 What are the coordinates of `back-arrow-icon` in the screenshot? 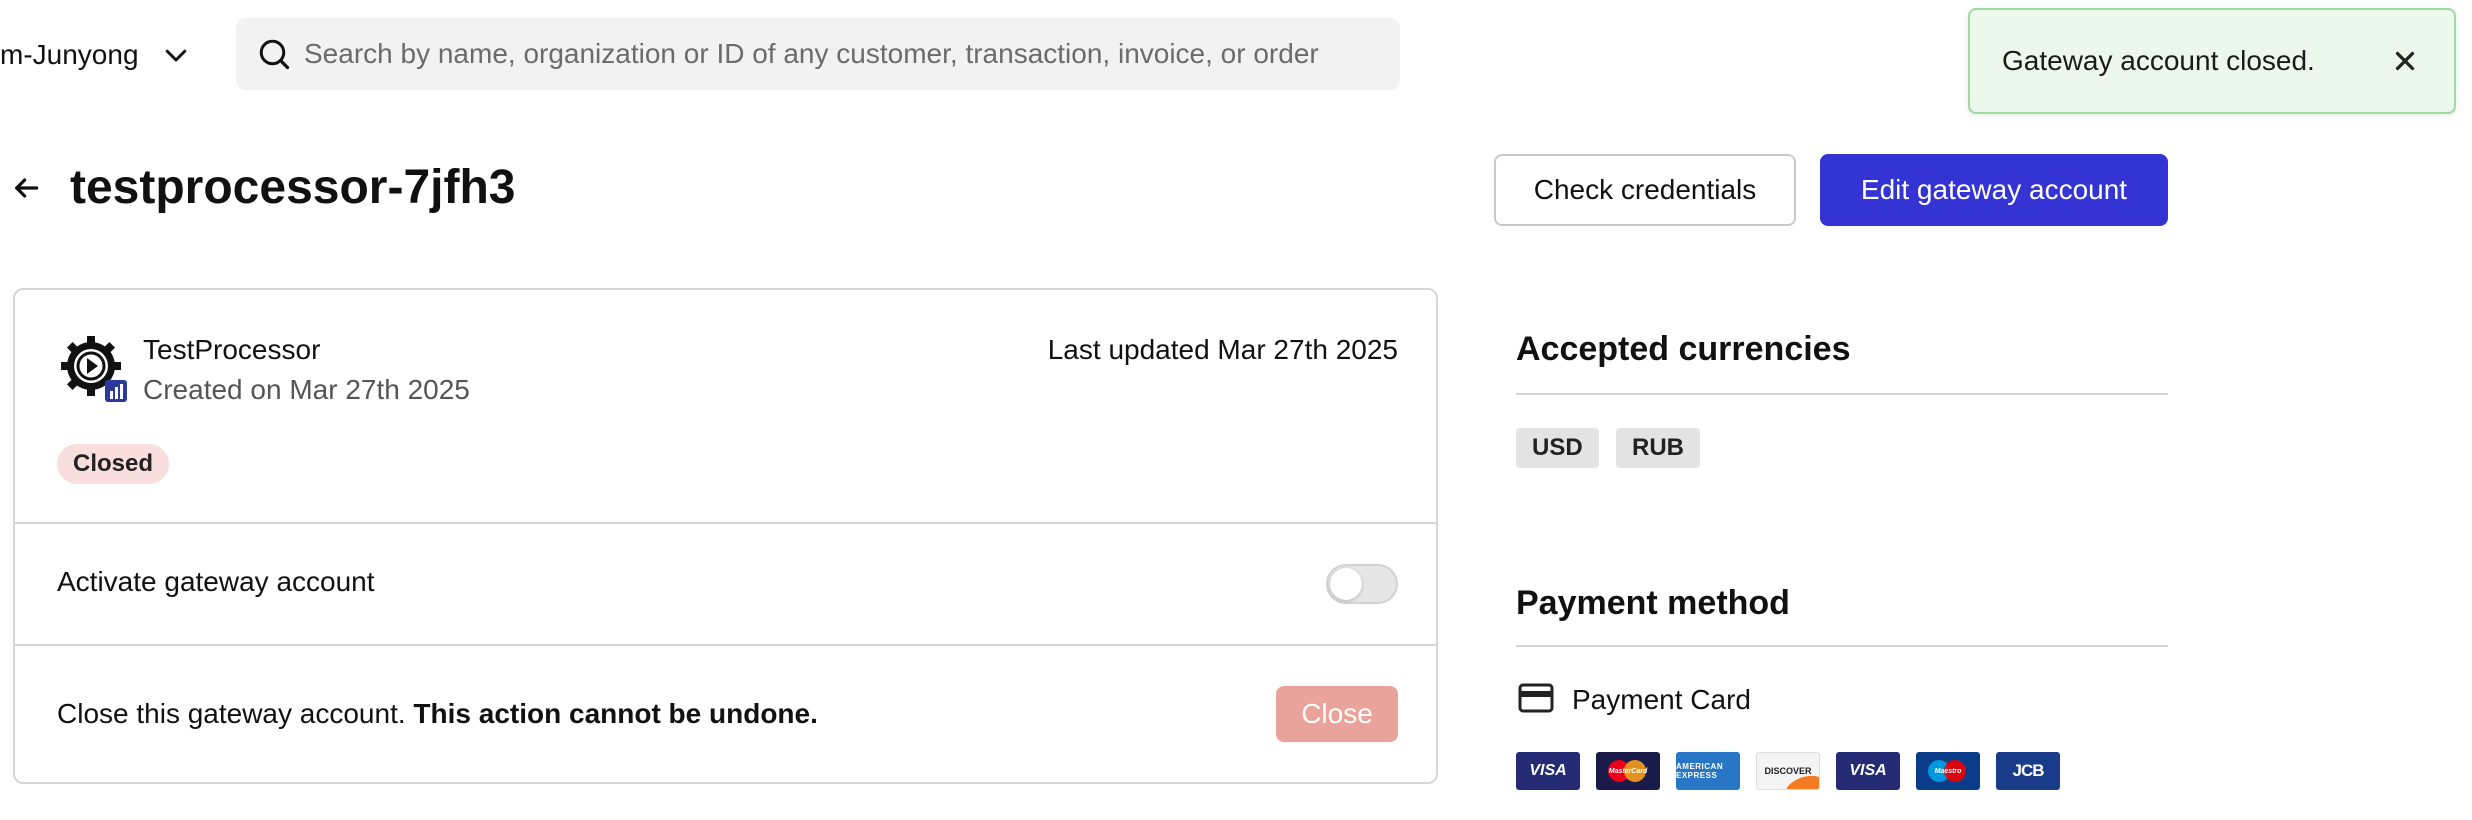 It's located at (26, 188).